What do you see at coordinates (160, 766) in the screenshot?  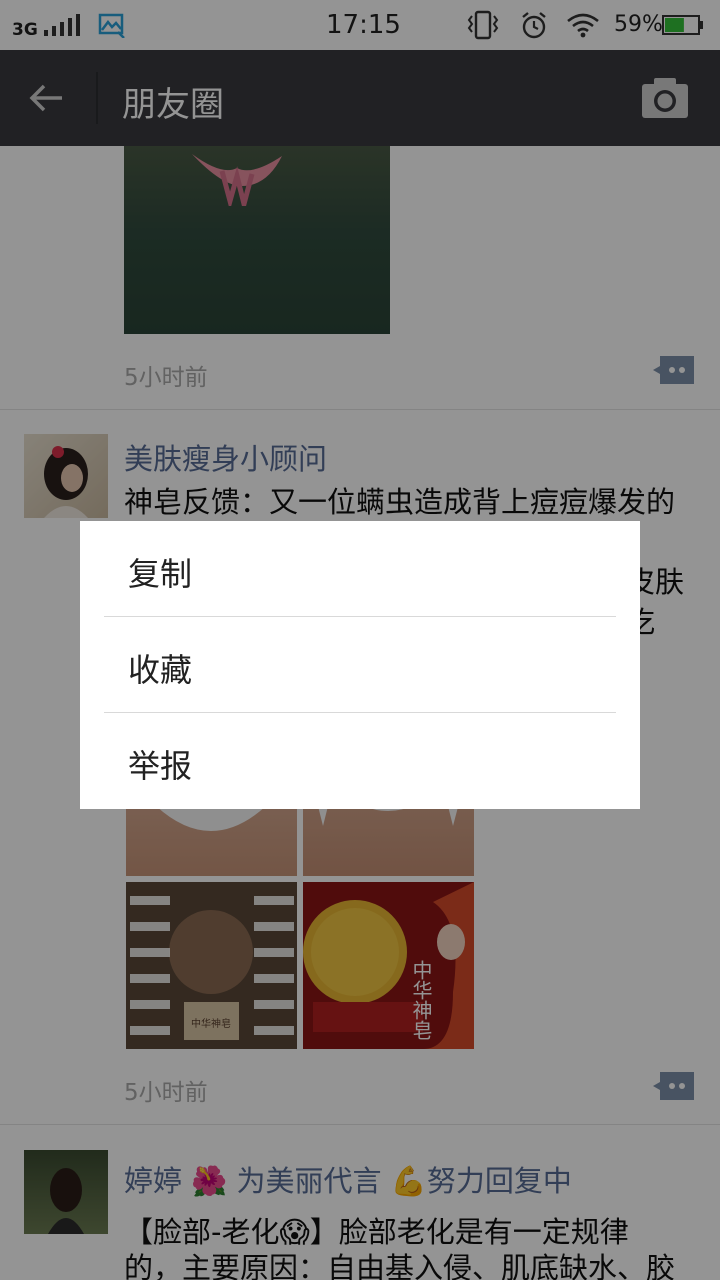 I see `menu-item-label: 举报` at bounding box center [160, 766].